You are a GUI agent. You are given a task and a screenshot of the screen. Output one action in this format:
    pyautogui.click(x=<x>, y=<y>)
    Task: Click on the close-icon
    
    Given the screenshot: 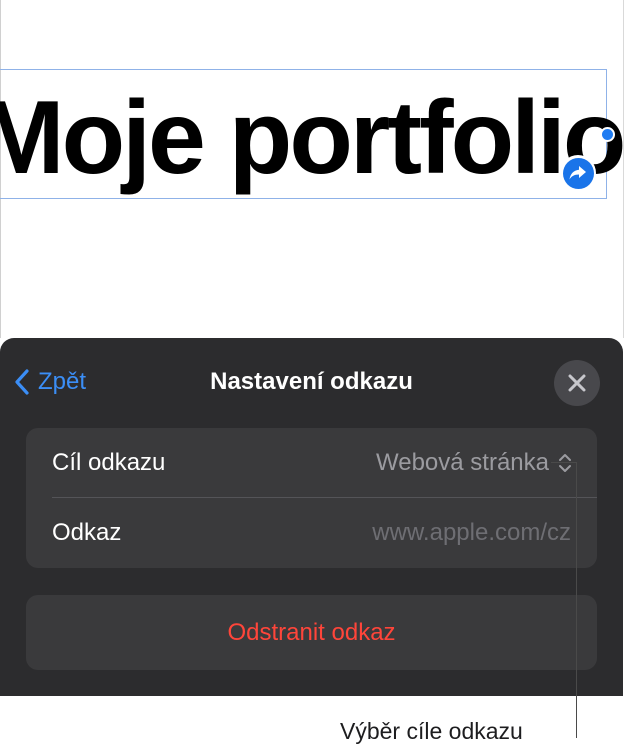 What is the action you would take?
    pyautogui.click(x=577, y=383)
    